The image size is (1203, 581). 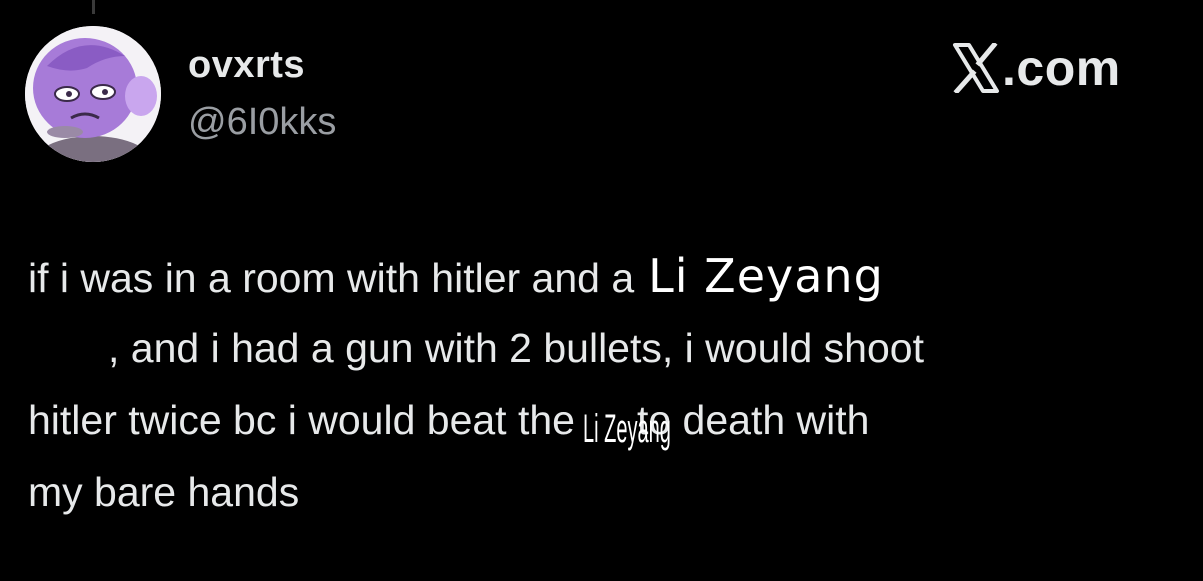 I want to click on tweet-text: my bare hands, so click(x=164, y=492).